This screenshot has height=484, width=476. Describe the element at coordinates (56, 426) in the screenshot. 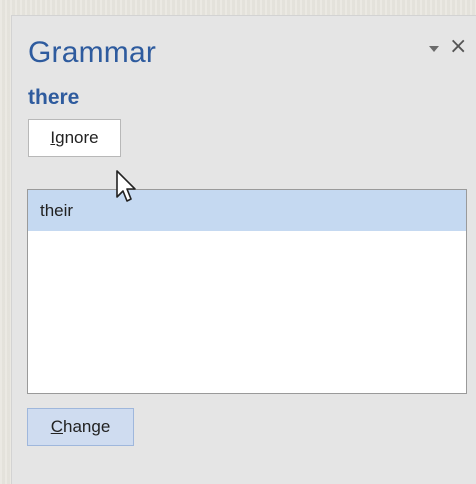

I see `change-accelerator: C` at that location.